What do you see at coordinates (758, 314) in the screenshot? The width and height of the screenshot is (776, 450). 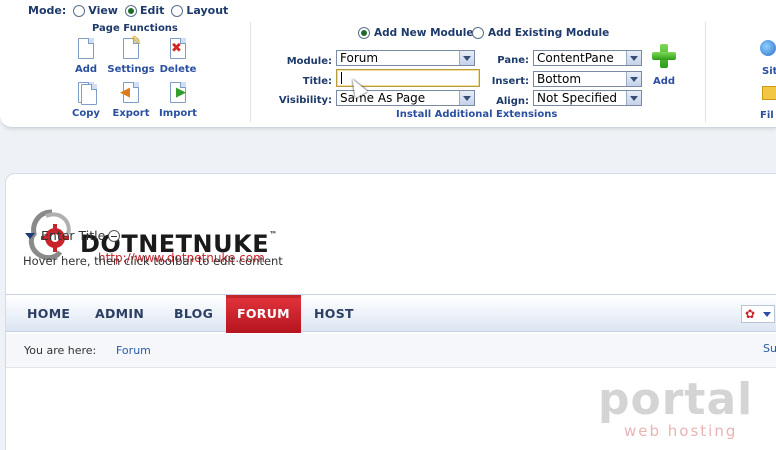 I see `language-selector: ✿` at bounding box center [758, 314].